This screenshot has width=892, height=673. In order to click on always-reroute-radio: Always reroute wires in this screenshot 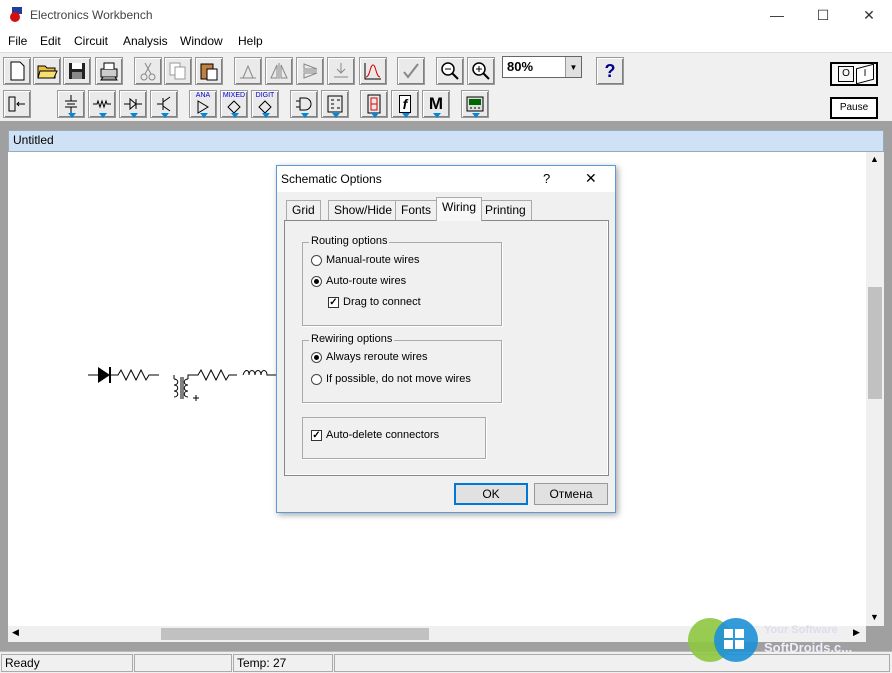, I will do `click(369, 357)`.